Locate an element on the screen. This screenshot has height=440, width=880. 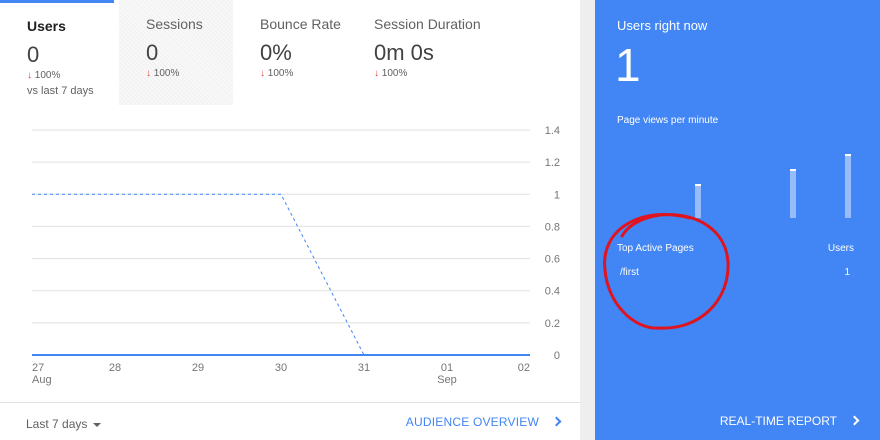
tab-session-duration-change: ↓ 100% is located at coordinates (435, 73).